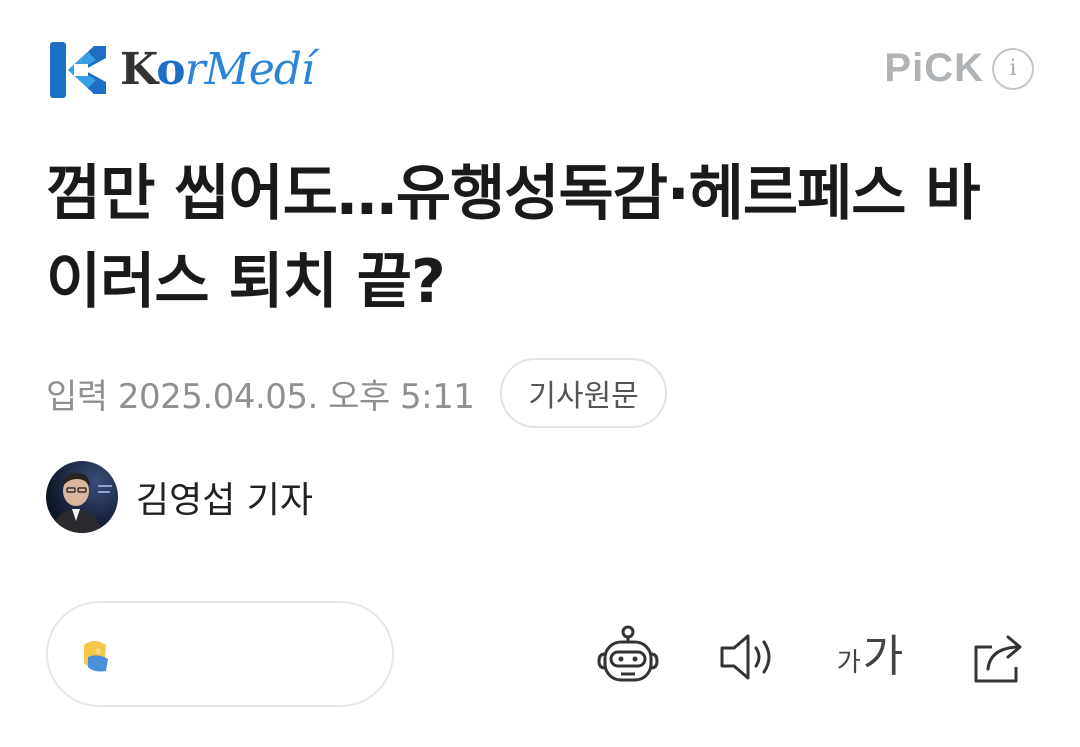  I want to click on share-icon, so click(998, 659).